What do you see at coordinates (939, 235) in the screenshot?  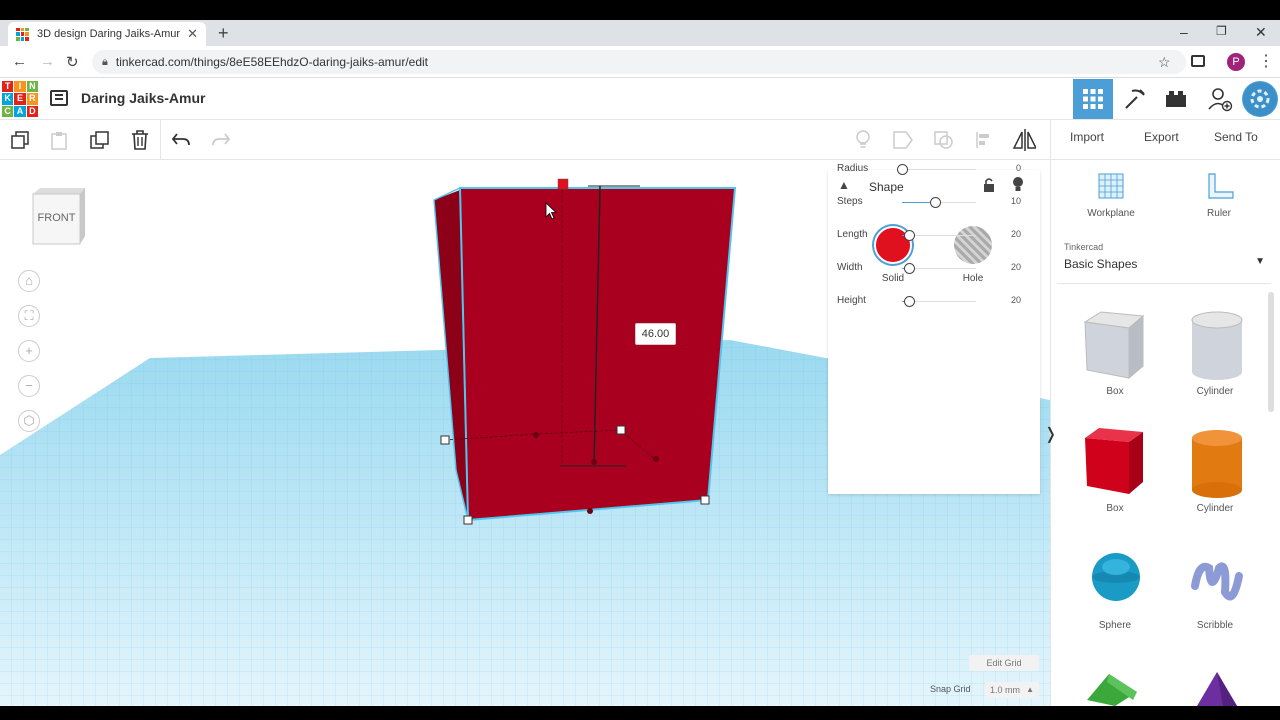 I see `property-slider-length` at bounding box center [939, 235].